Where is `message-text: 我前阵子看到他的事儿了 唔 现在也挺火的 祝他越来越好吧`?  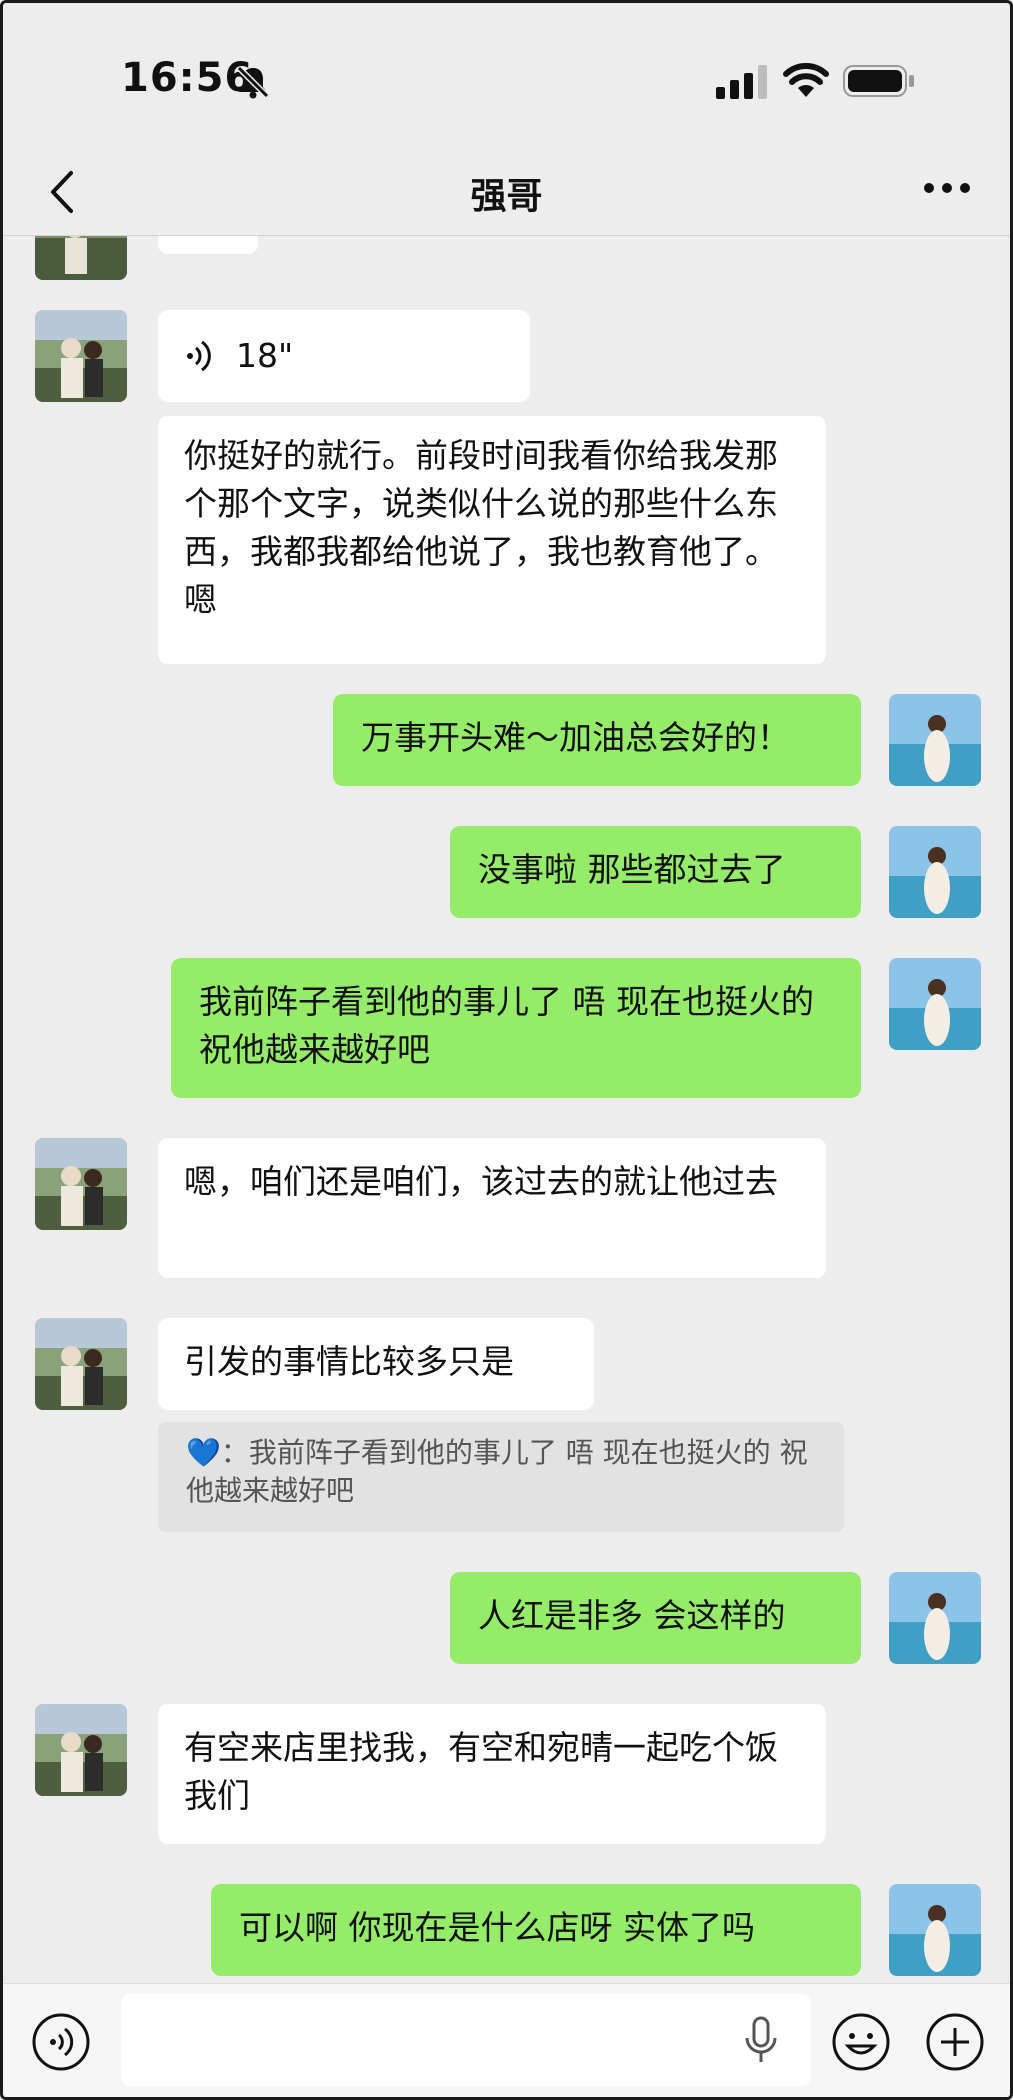
message-text: 我前阵子看到他的事儿了 唔 现在也挺火的 祝他越来越好吧 is located at coordinates (506, 1025).